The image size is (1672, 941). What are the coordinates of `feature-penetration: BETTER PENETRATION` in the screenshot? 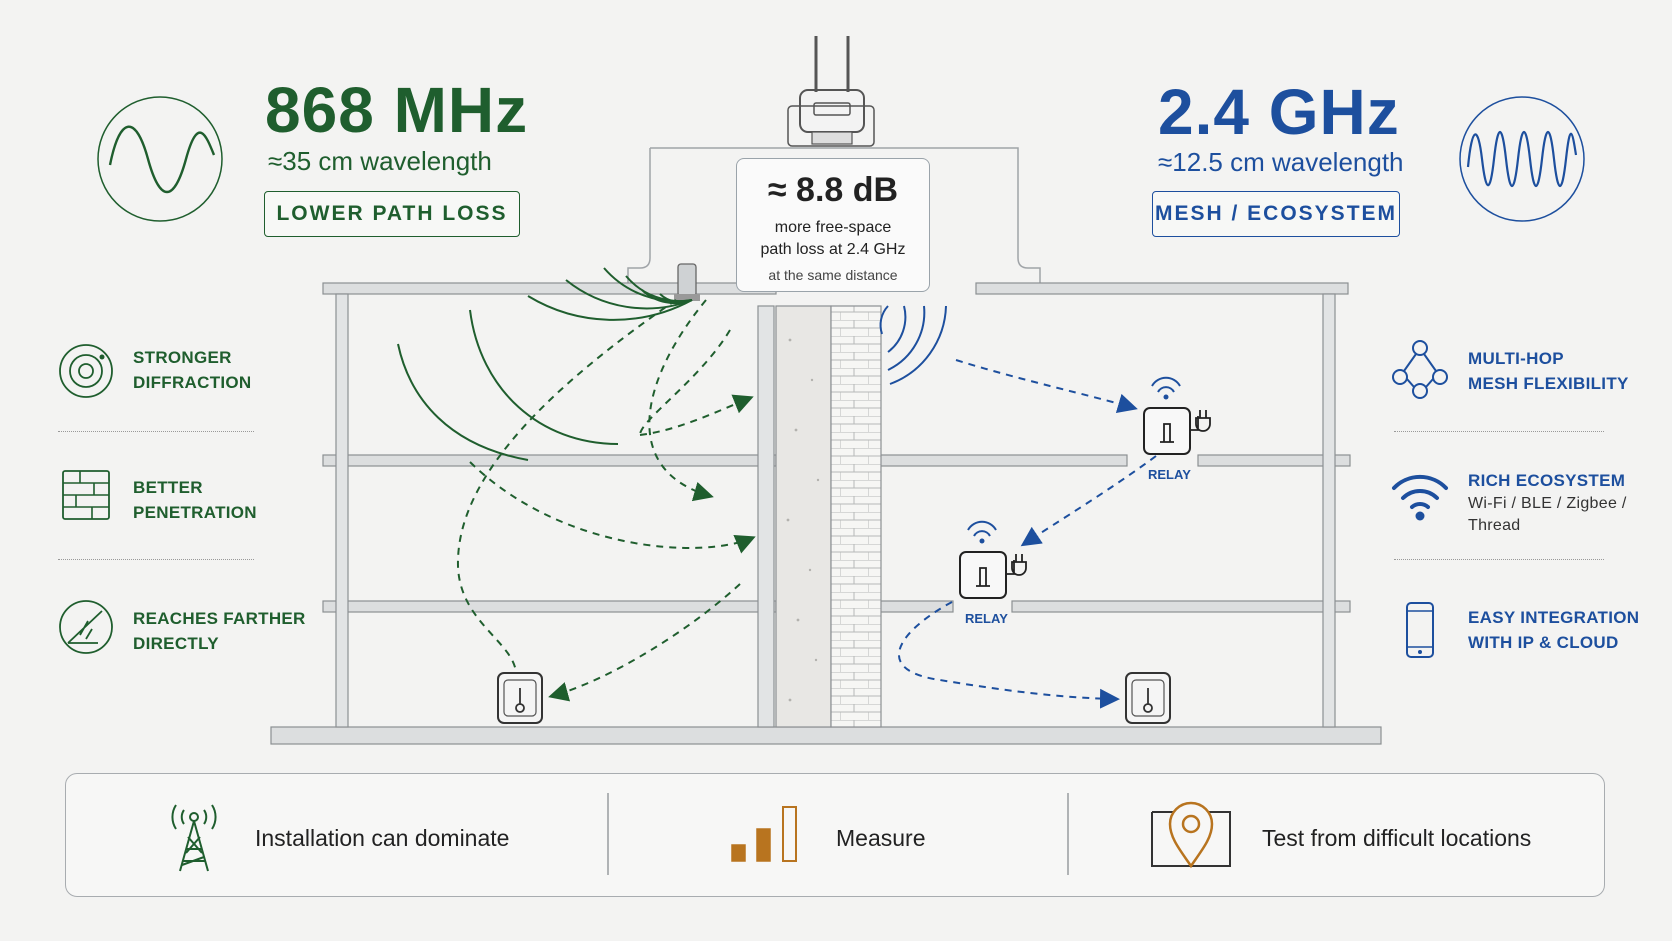 It's located at (195, 500).